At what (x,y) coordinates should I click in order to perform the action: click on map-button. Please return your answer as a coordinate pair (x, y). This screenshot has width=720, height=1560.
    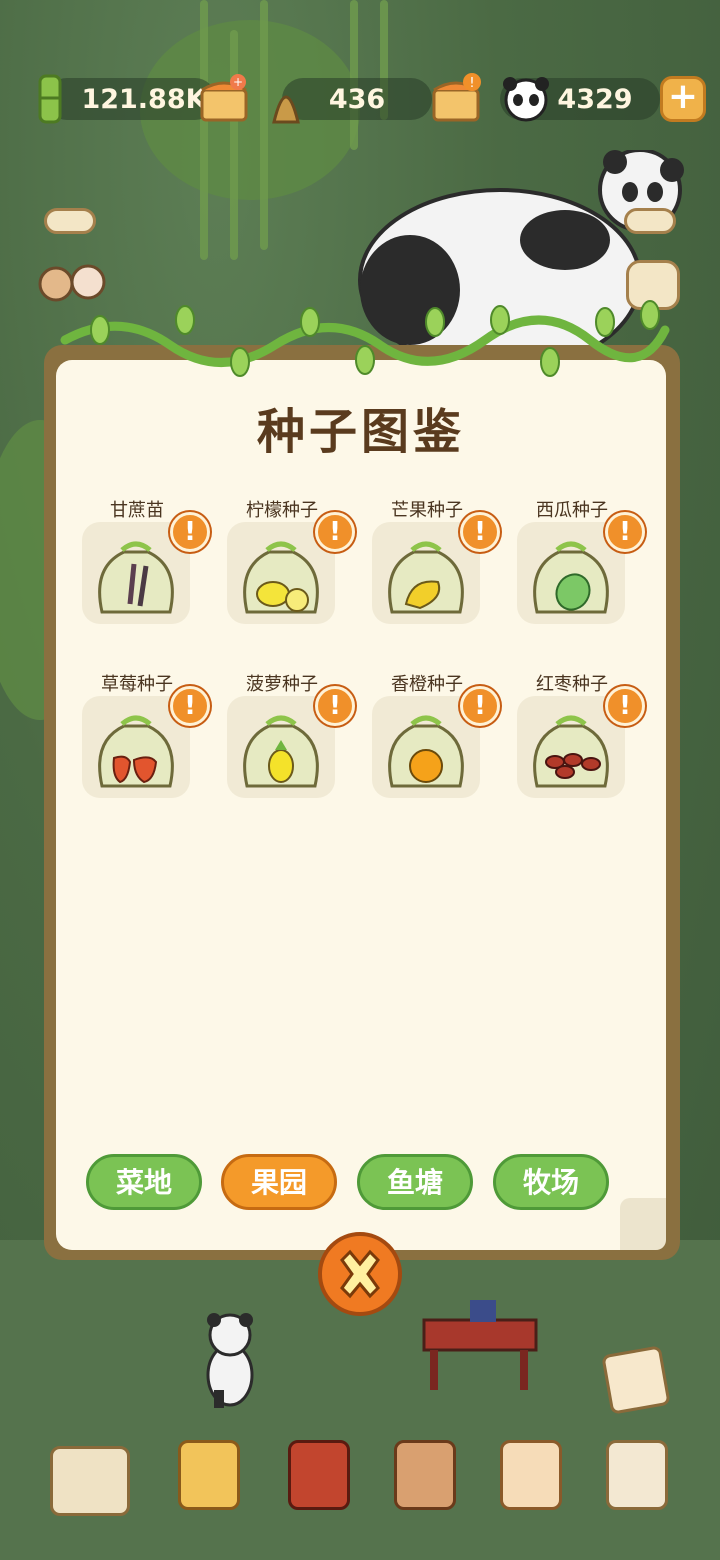
    Looking at the image, I should click on (90, 1481).